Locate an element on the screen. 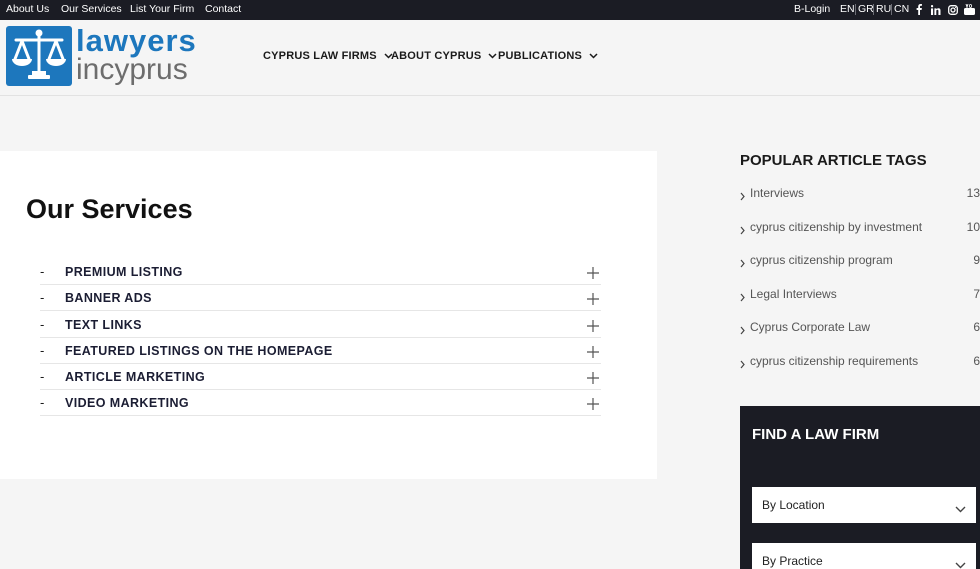  popular-tags-title: POPULAR ARTICLE TAGS is located at coordinates (833, 160).